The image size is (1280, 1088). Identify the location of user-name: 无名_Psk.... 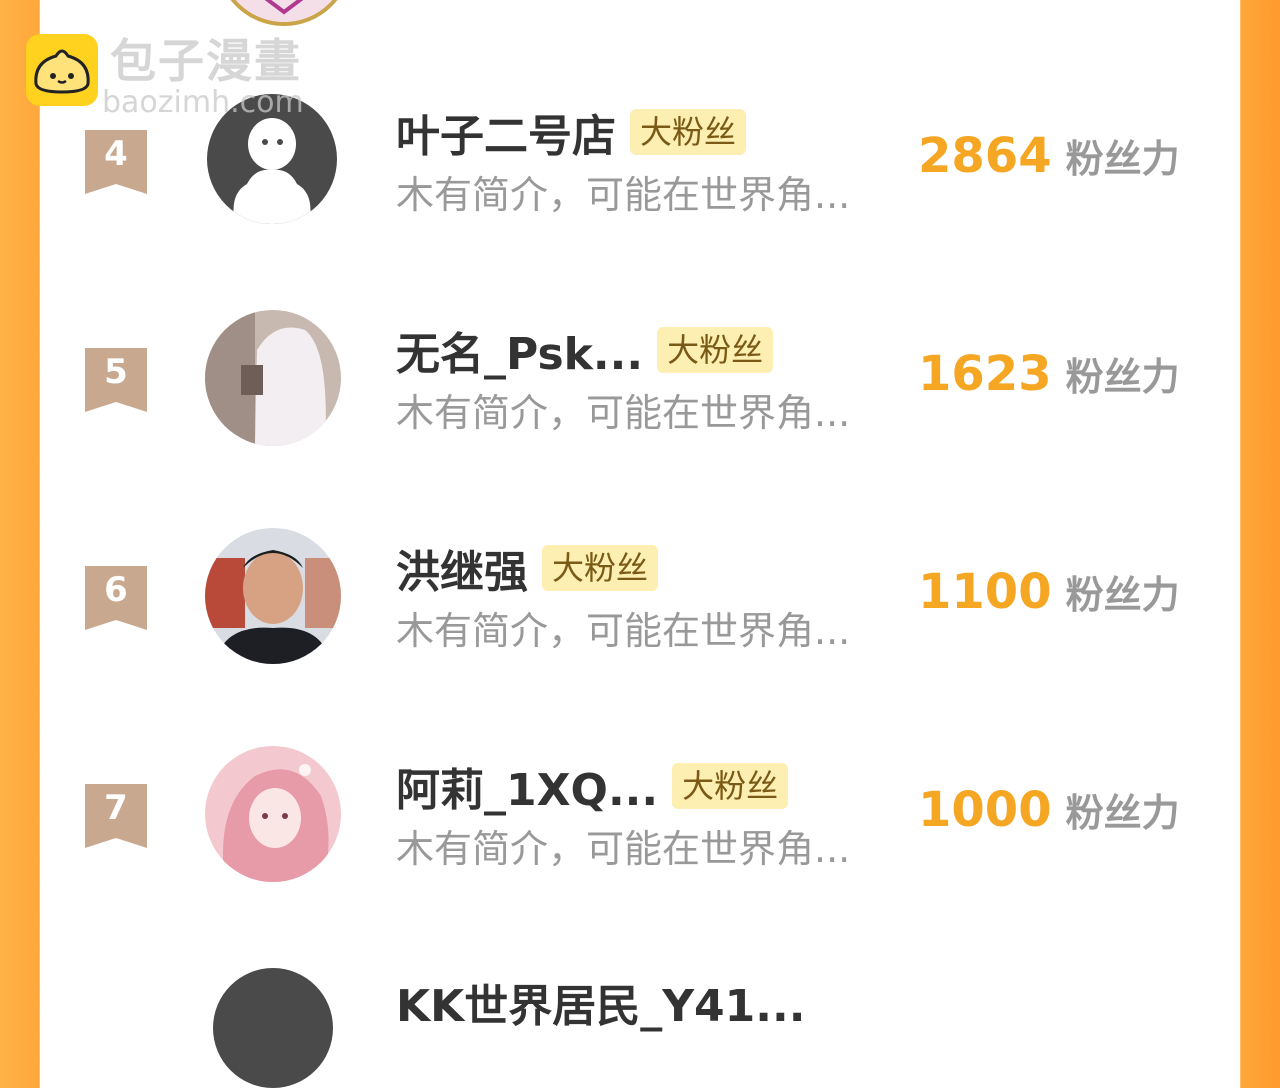
(519, 350).